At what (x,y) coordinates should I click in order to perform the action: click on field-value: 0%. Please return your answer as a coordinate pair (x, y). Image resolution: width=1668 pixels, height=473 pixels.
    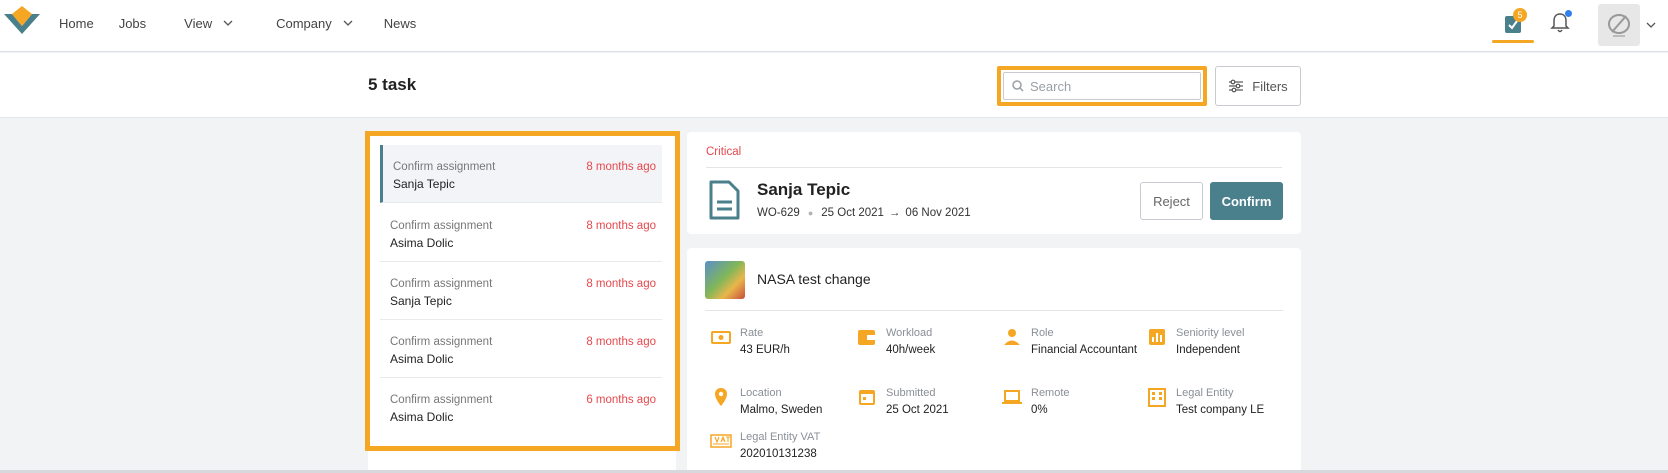
    Looking at the image, I should click on (1039, 410).